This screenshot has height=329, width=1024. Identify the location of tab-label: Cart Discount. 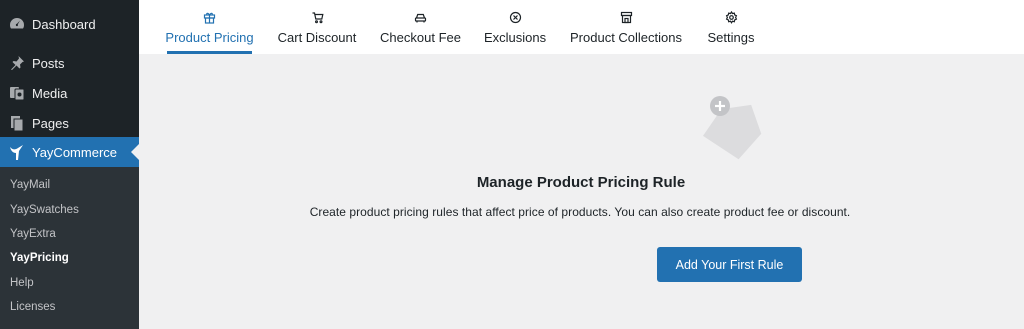
(317, 37).